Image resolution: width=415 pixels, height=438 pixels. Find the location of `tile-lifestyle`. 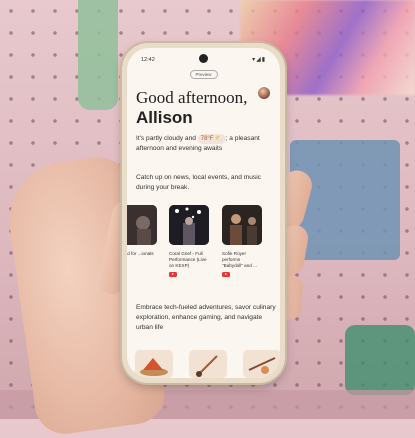

tile-lifestyle is located at coordinates (261, 364).